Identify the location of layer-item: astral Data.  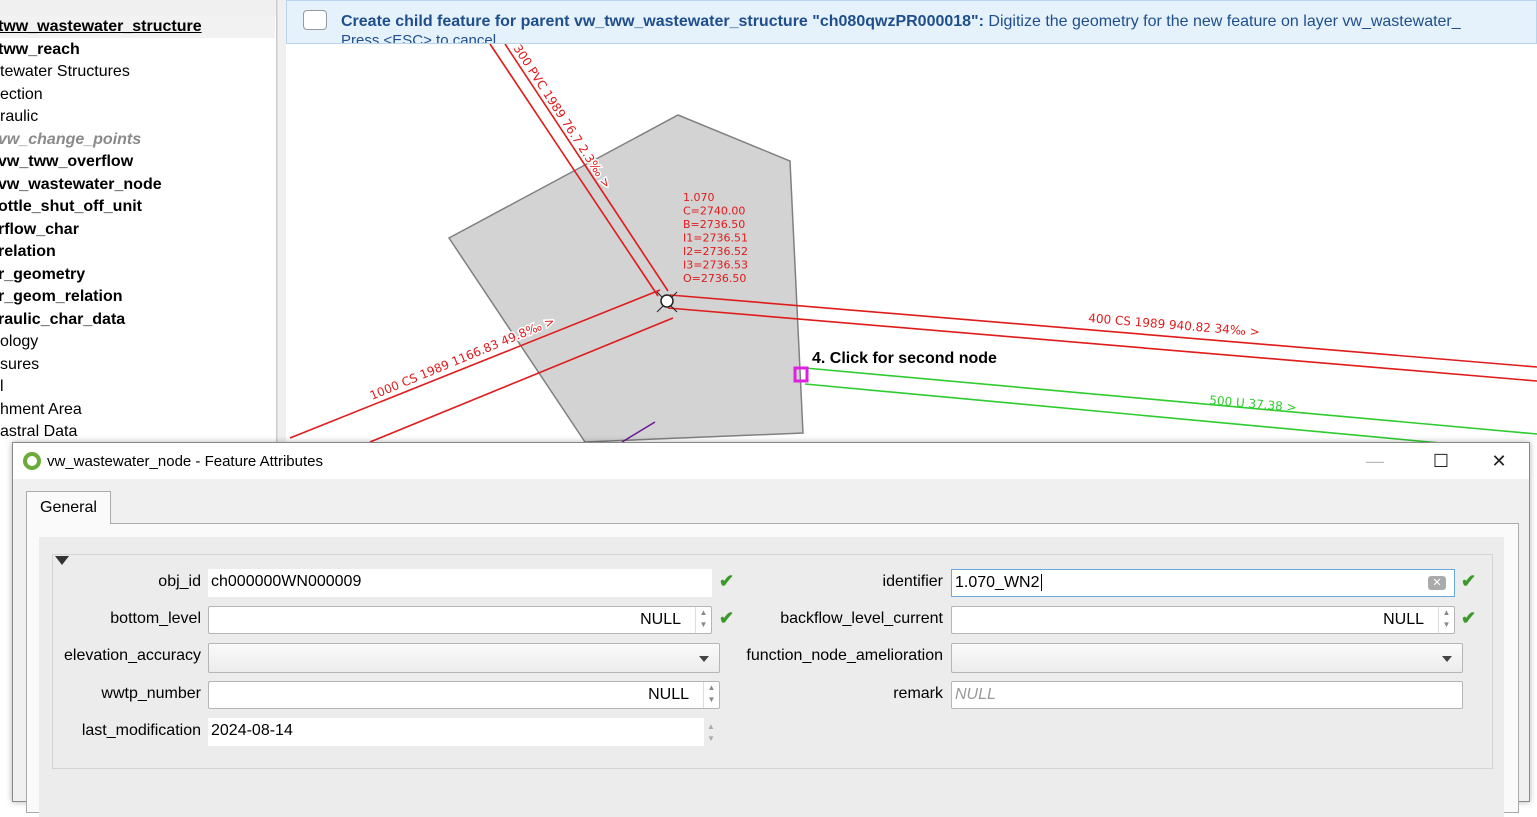
(38, 431).